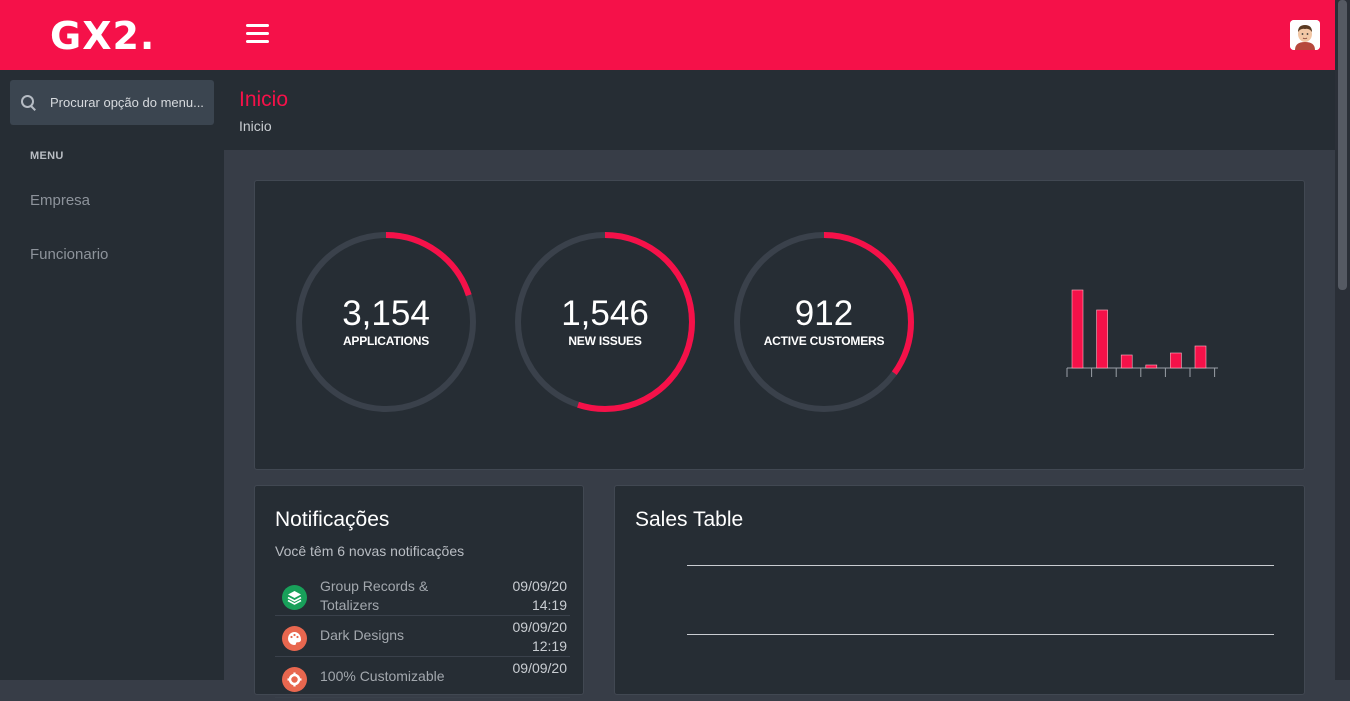  What do you see at coordinates (332, 519) in the screenshot?
I see `notifications-title: Notificações` at bounding box center [332, 519].